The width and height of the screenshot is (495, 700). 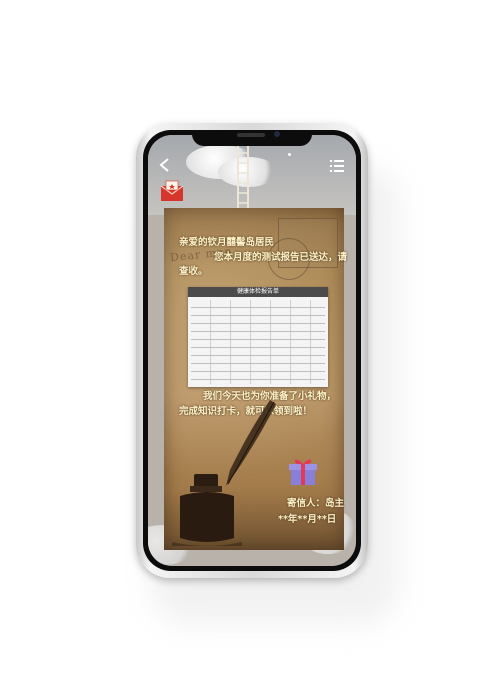 I want to click on sender-label: 寄信人：岛主, so click(x=316, y=503).